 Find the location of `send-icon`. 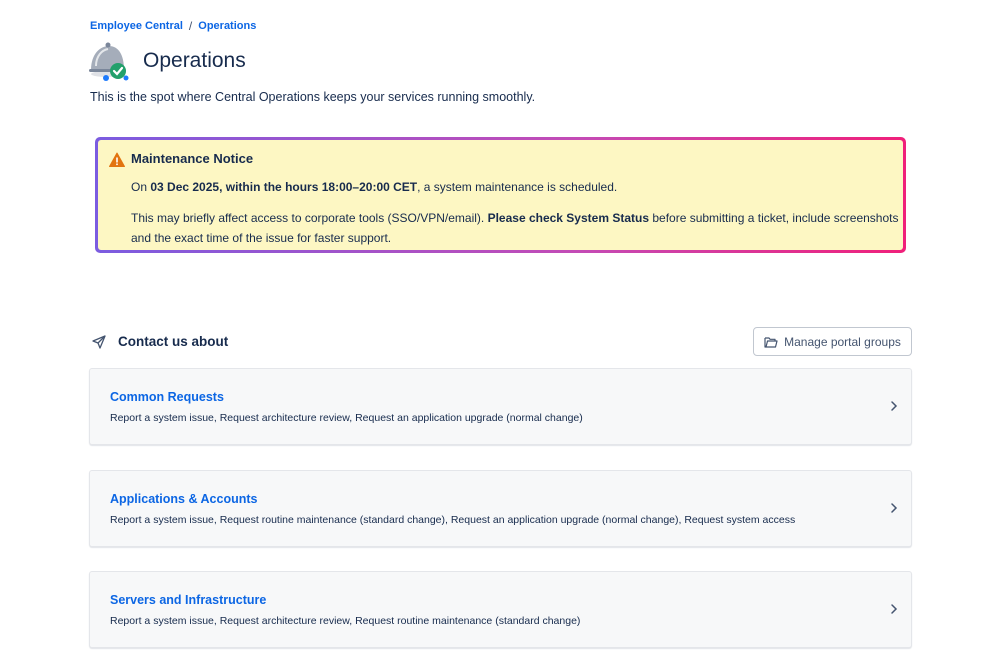

send-icon is located at coordinates (99, 341).